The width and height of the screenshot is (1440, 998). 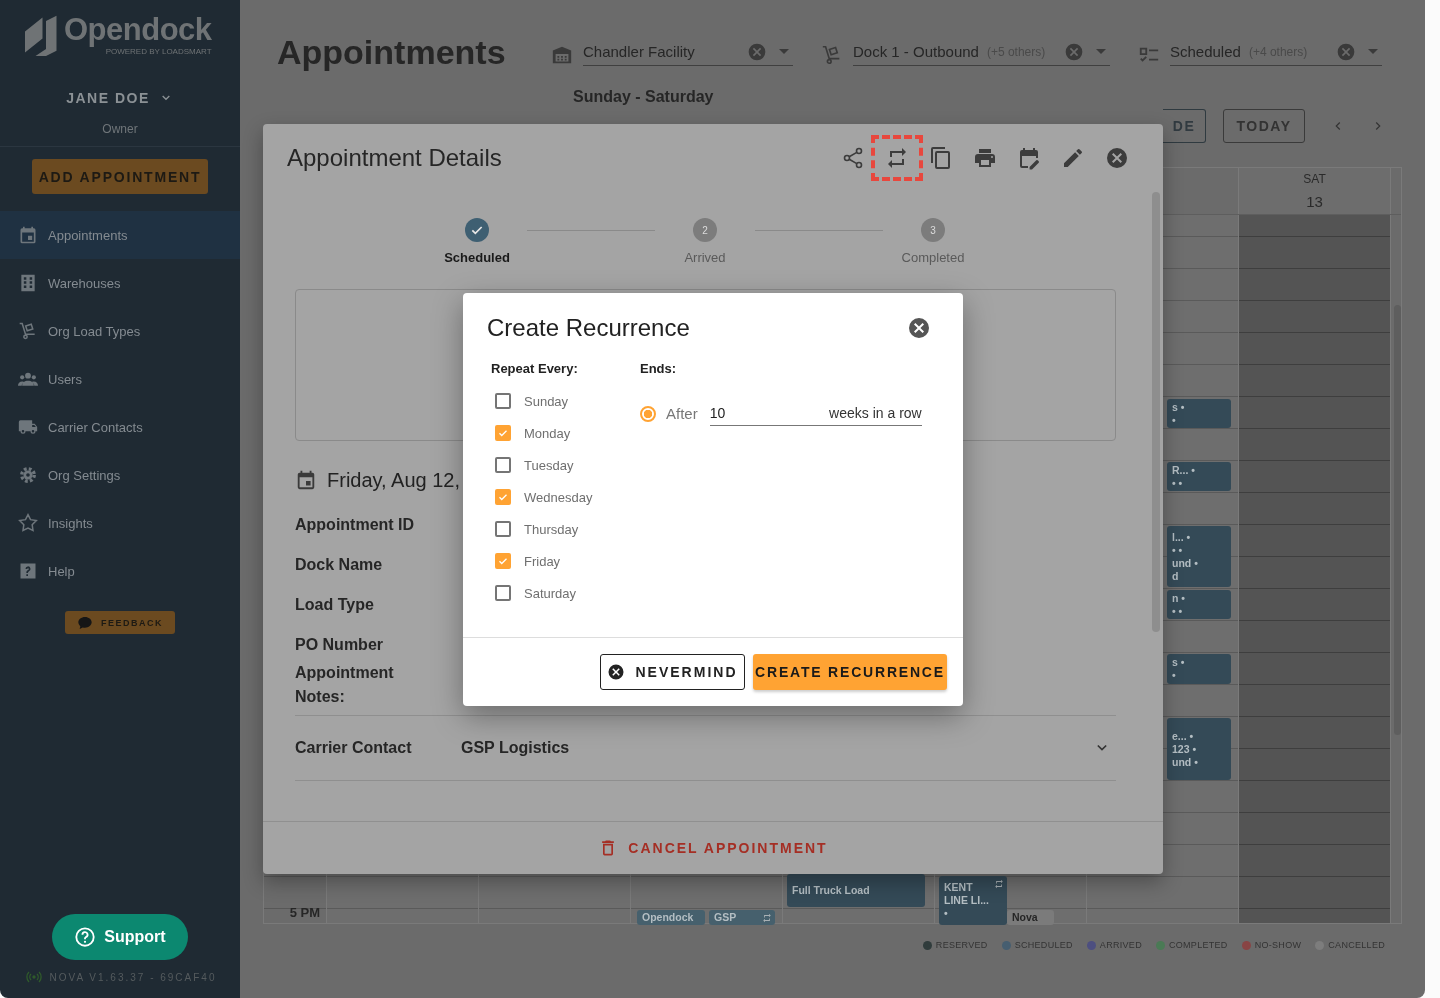 What do you see at coordinates (565, 561) in the screenshot?
I see `day-checkbox: Friday` at bounding box center [565, 561].